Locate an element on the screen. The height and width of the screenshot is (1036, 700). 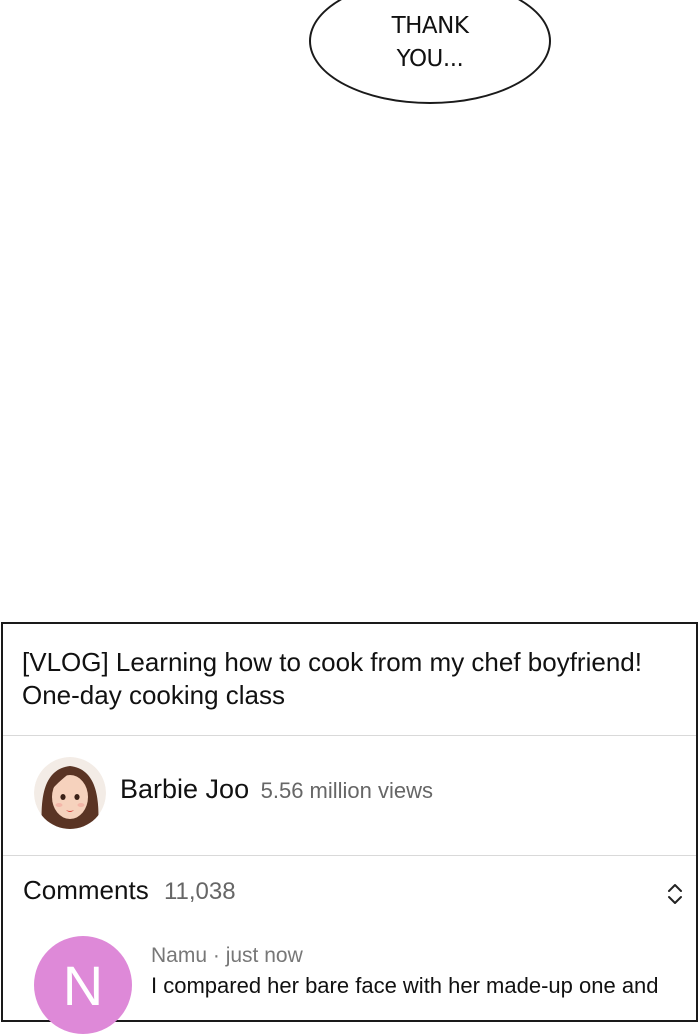
video-title-line-2: One-day cooking class is located at coordinates (154, 695).